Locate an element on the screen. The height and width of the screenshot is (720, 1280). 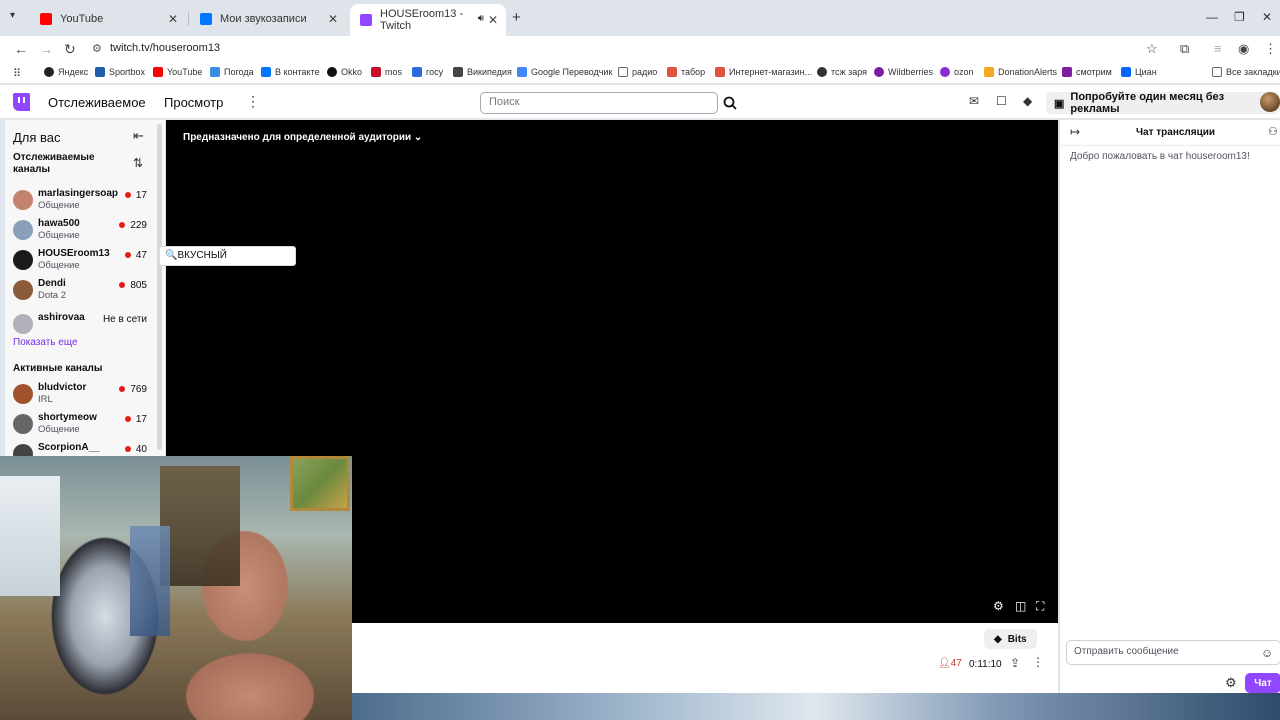
collapse-chat-icon: ↦ is located at coordinates (1075, 132).